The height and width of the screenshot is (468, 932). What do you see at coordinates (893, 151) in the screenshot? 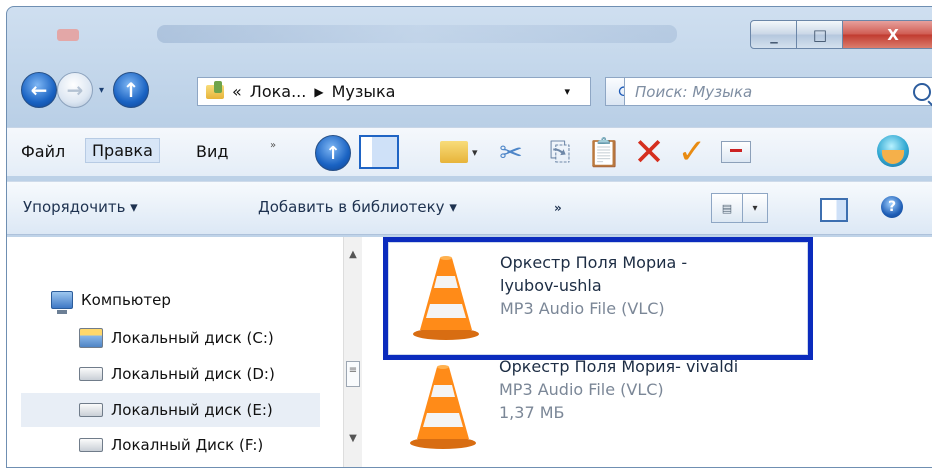
I see `shell-icon` at bounding box center [893, 151].